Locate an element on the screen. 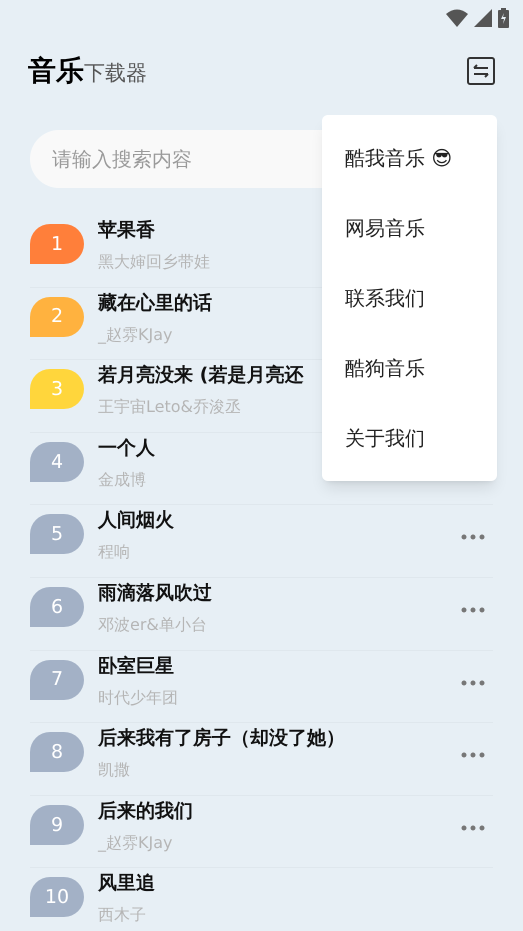 The width and height of the screenshot is (523, 931). song-artist: 西木子 is located at coordinates (122, 915).